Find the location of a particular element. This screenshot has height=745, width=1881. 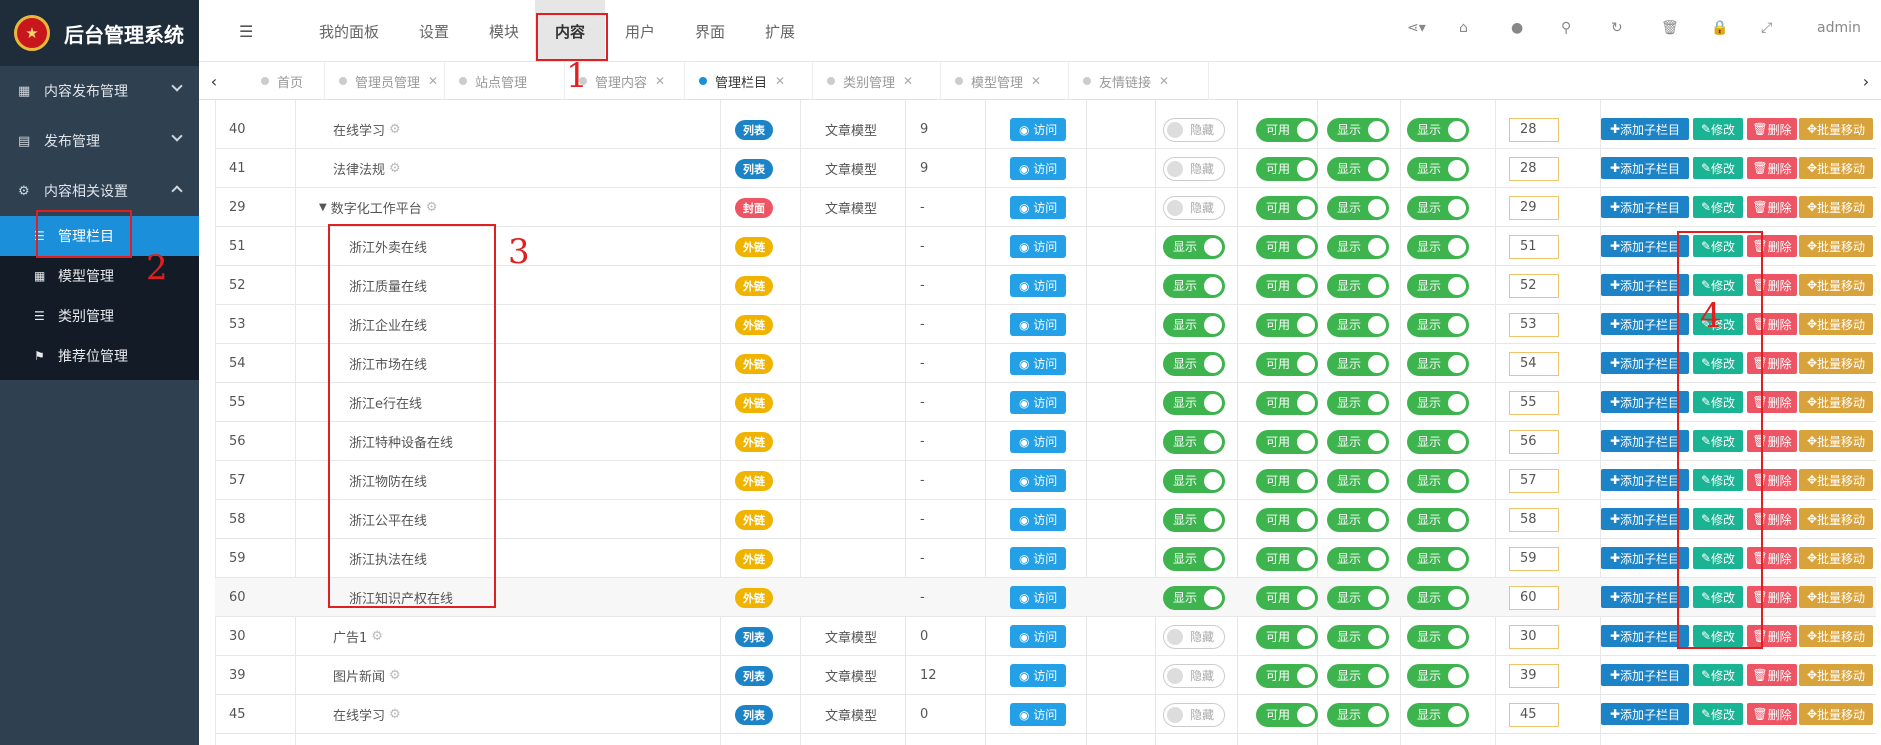

tabs-scroll-left-icon: ‹ is located at coordinates (214, 81).